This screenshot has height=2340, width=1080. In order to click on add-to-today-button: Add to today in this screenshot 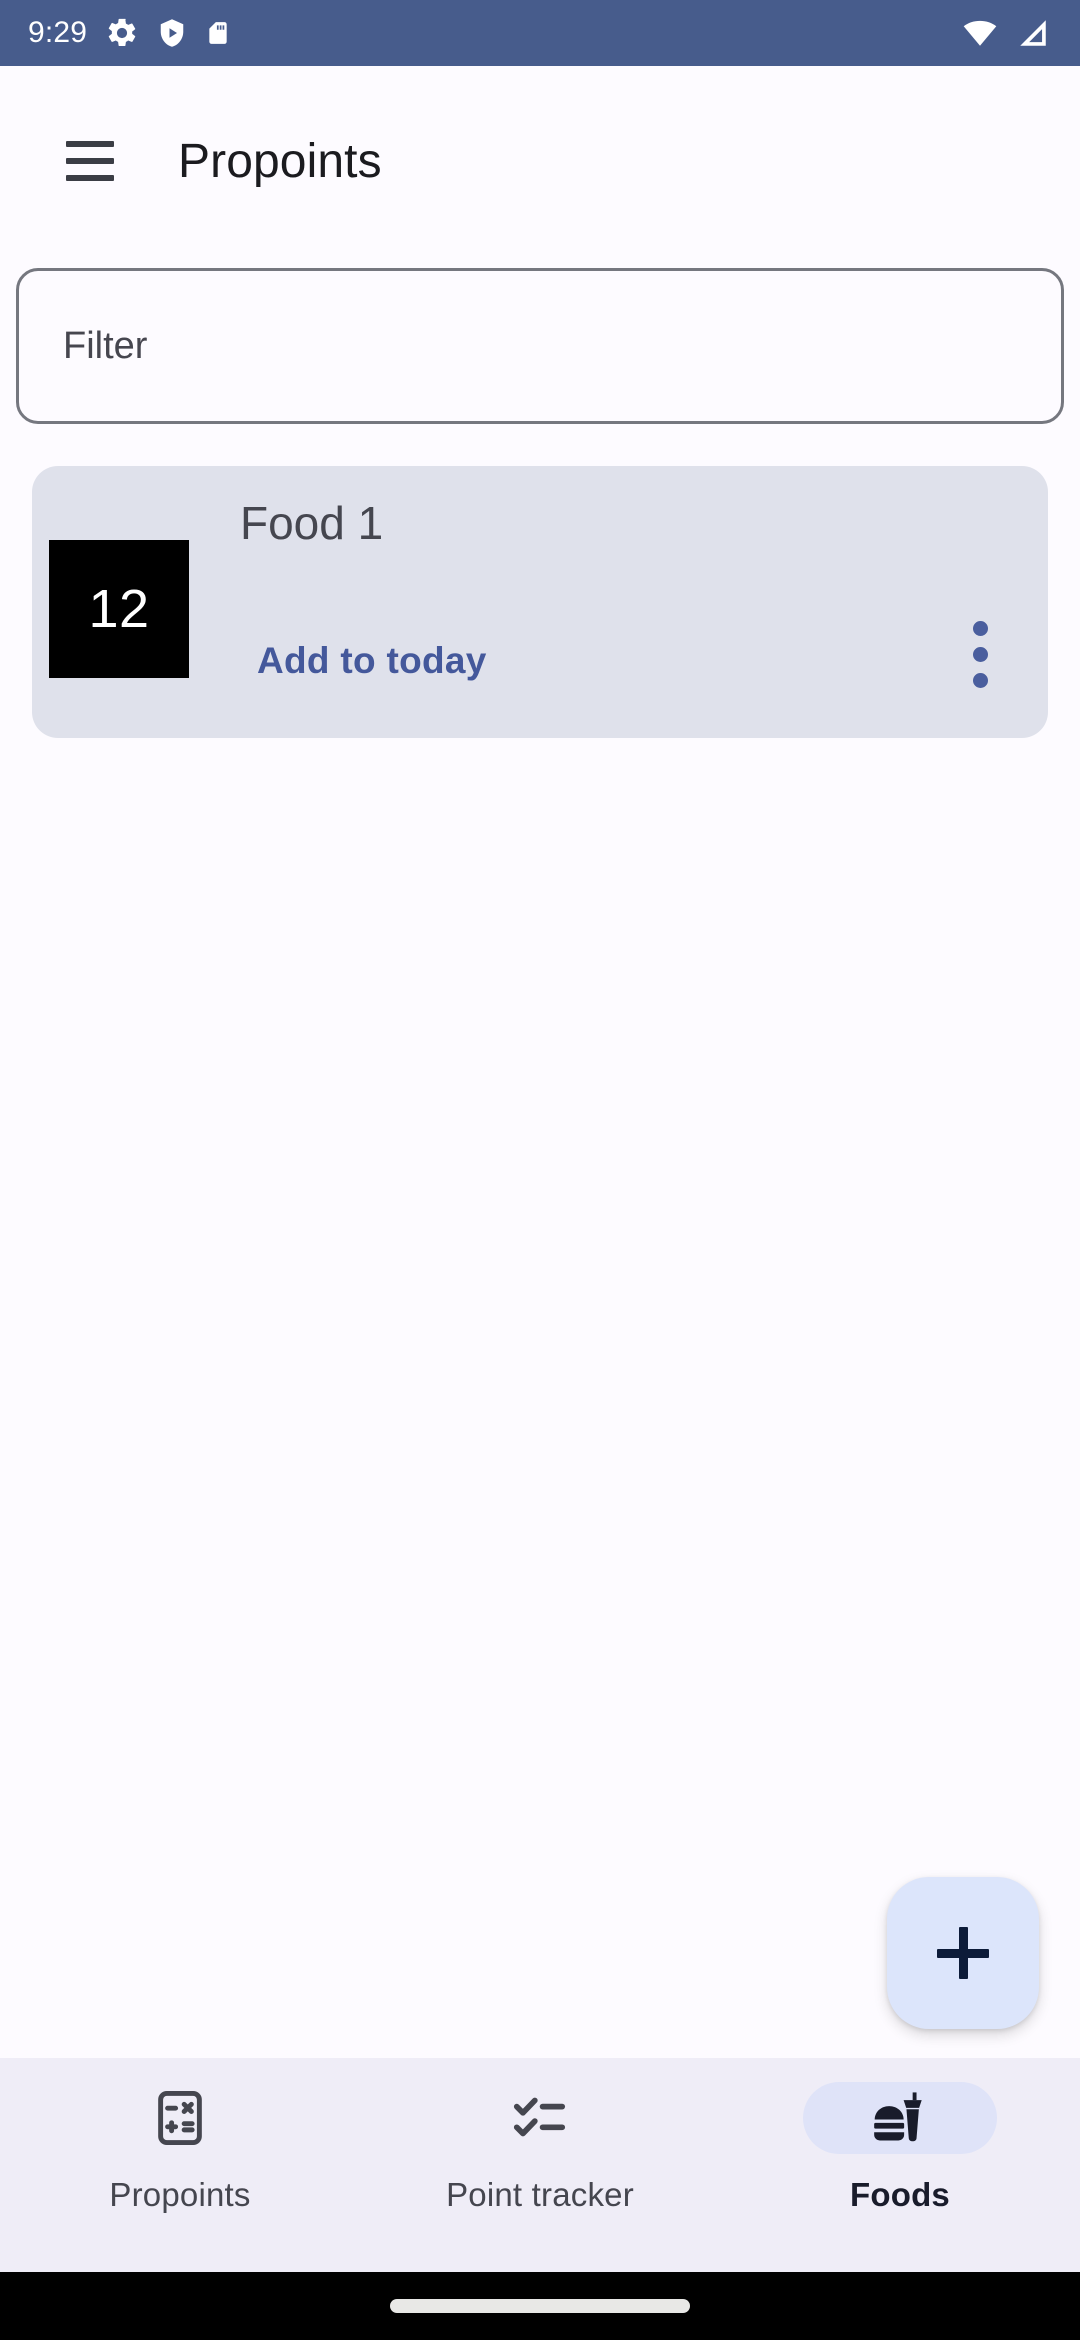, I will do `click(372, 661)`.